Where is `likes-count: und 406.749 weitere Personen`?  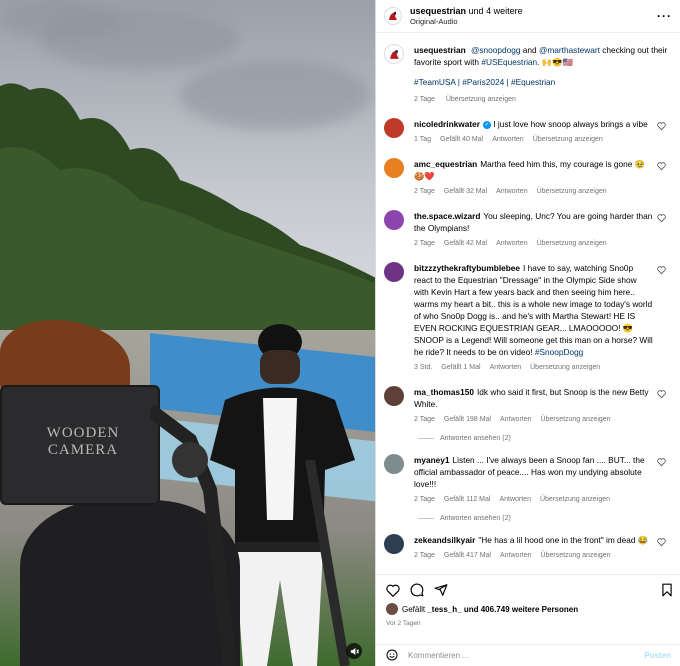
likes-count: und 406.749 weitere Personen is located at coordinates (521, 609).